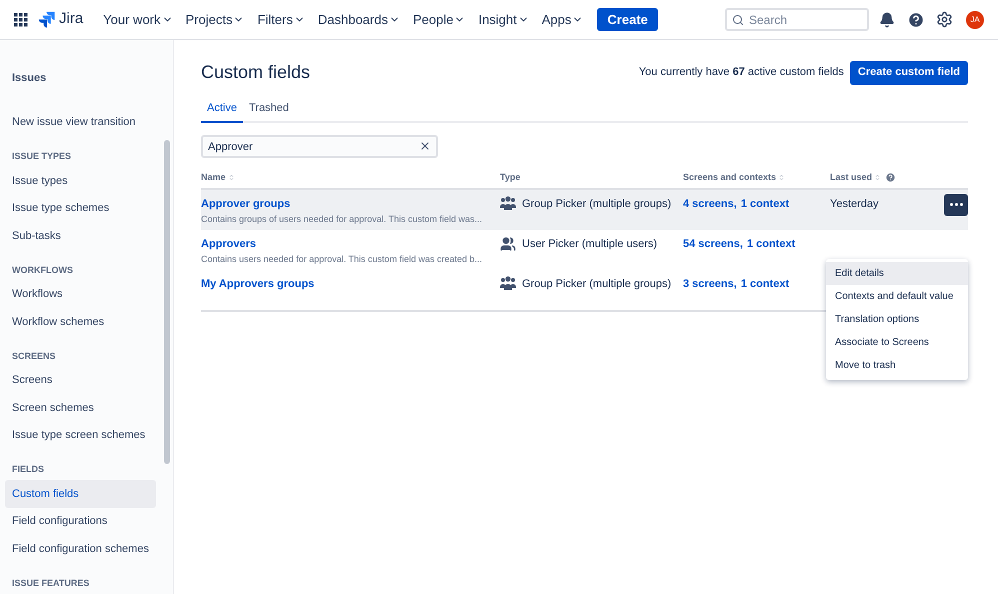 The image size is (998, 594). Describe the element at coordinates (215, 20) in the screenshot. I see `nav-menu: Projects` at that location.